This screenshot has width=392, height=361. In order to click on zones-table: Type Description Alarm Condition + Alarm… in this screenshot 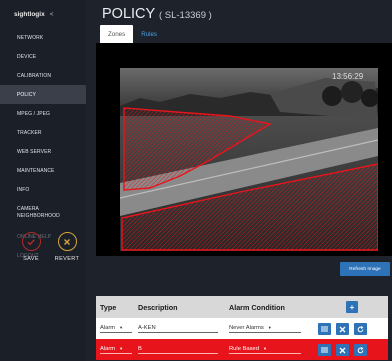, I will do `click(242, 328)`.